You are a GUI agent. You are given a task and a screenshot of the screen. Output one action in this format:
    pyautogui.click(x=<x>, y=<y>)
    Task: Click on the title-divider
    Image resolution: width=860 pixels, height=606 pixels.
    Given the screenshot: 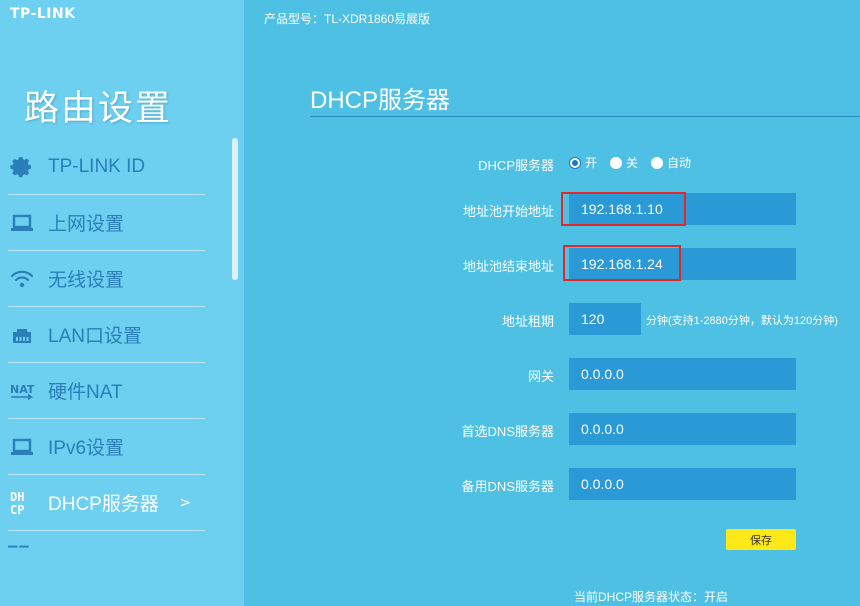 What is the action you would take?
    pyautogui.click(x=585, y=116)
    